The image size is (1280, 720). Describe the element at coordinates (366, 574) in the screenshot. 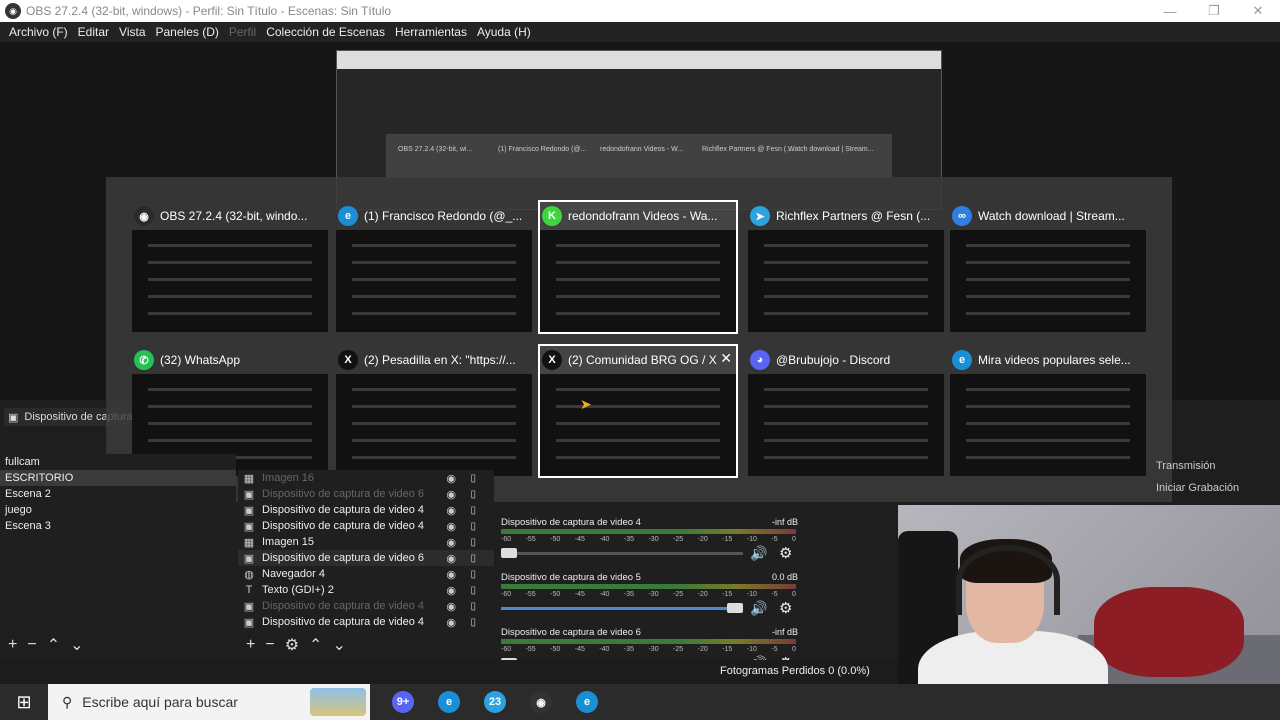

I see `source-item: ◍ Navegador 4 ◉ ▯` at that location.